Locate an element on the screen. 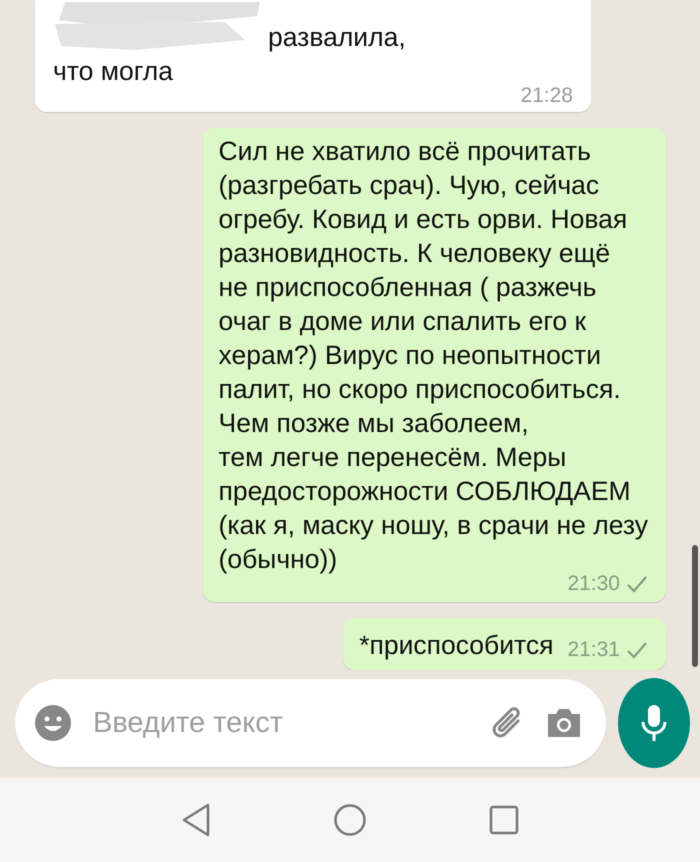 Image resolution: width=700 pixels, height=862 pixels. back-button is located at coordinates (196, 820).